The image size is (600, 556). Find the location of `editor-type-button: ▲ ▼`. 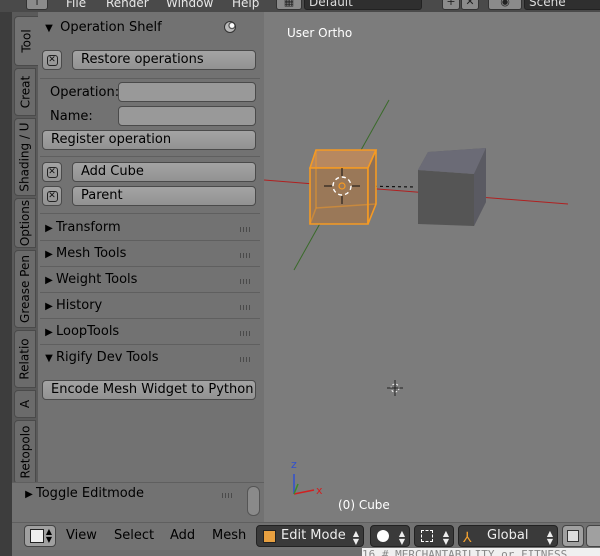

editor-type-button: ▲ ▼ is located at coordinates (40, 536).